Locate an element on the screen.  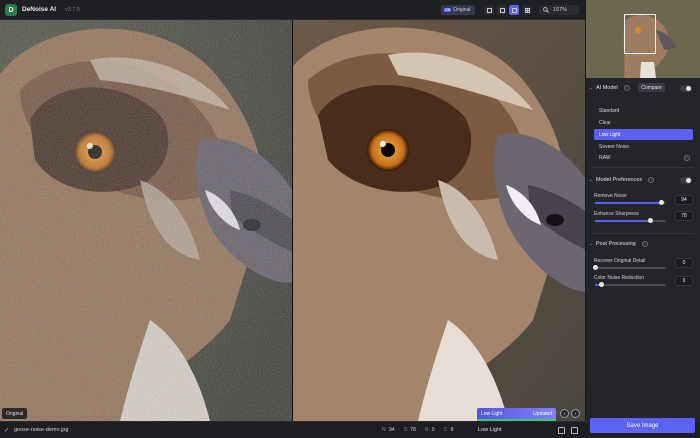
remove-noise-slider is located at coordinates (630, 202).